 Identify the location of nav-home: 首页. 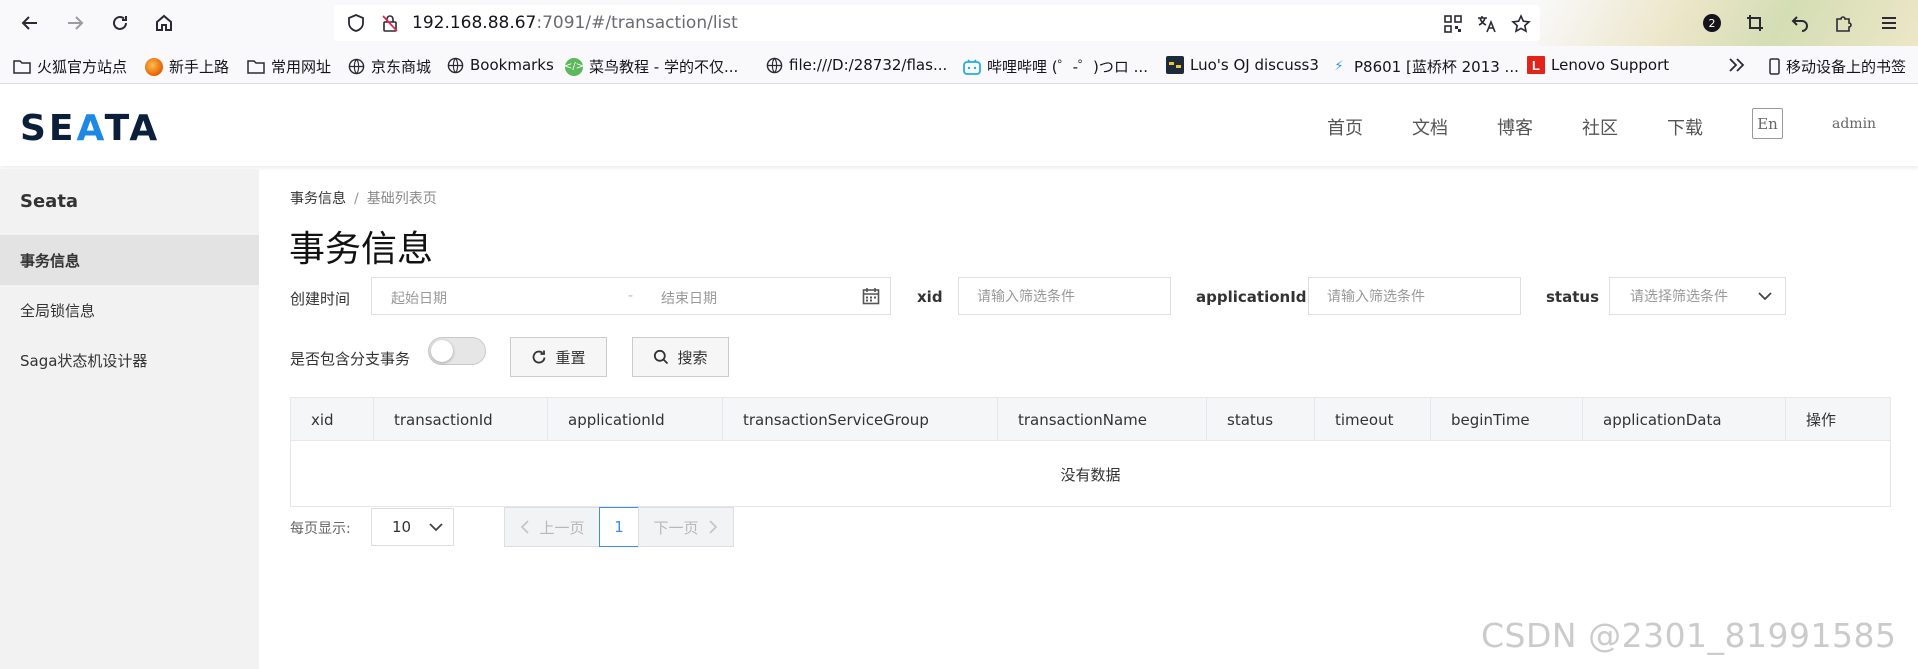
(1345, 127).